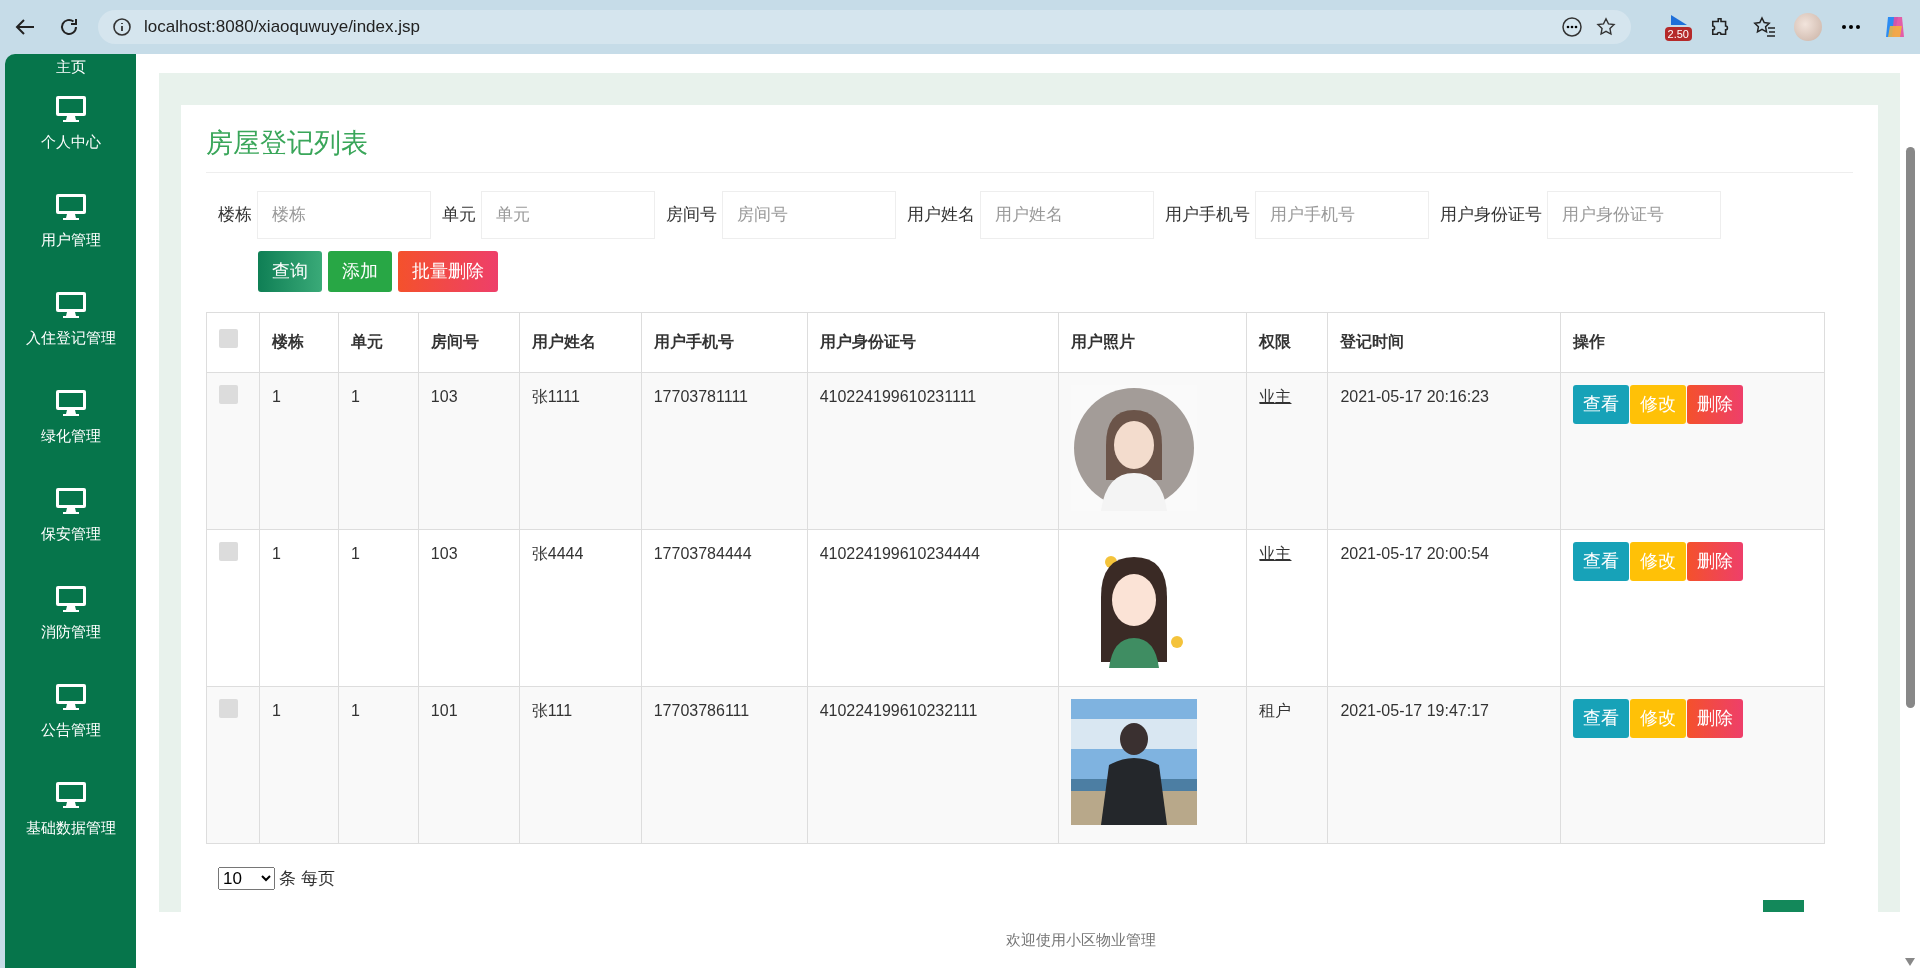 This screenshot has width=1920, height=968. What do you see at coordinates (360, 271) in the screenshot?
I see `add-button: 添加` at bounding box center [360, 271].